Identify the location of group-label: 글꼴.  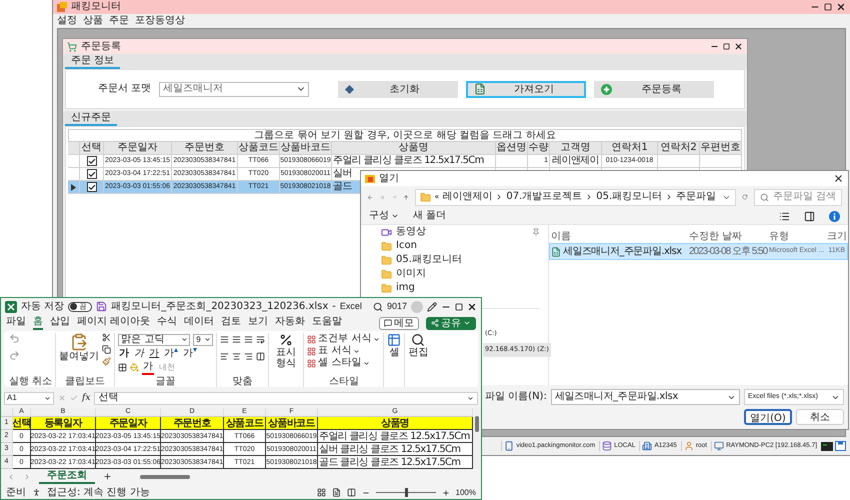
(165, 381).